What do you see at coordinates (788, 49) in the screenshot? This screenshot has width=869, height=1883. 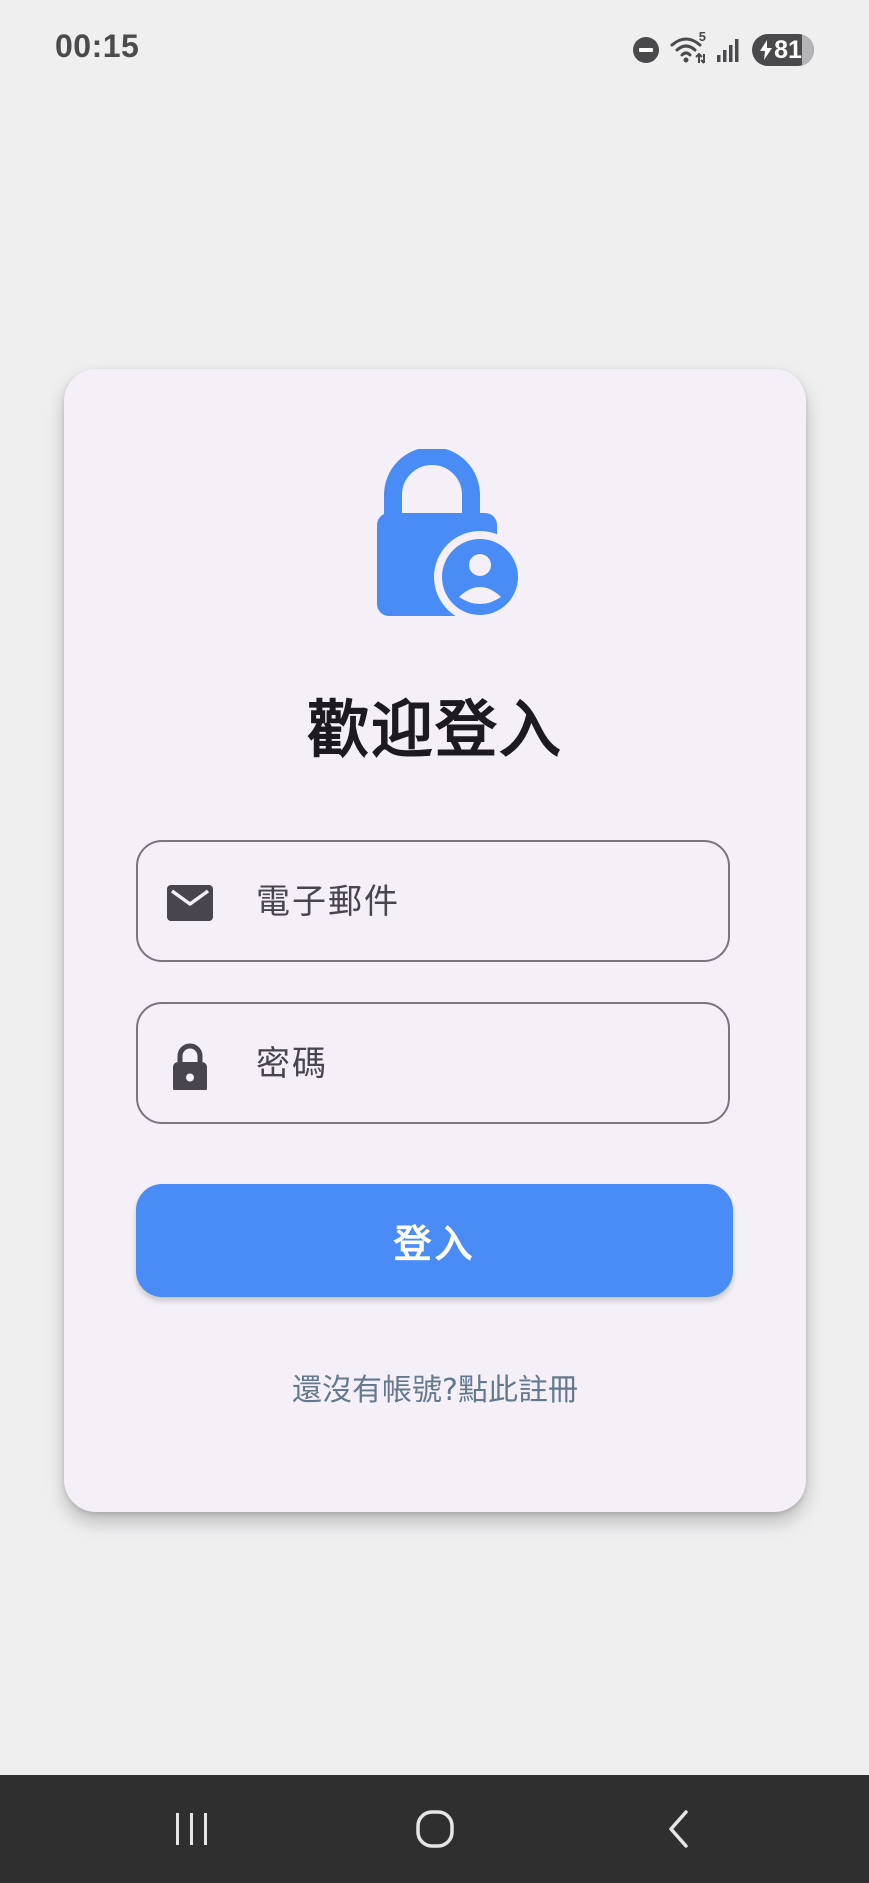 I see `battery-level: 81` at bounding box center [788, 49].